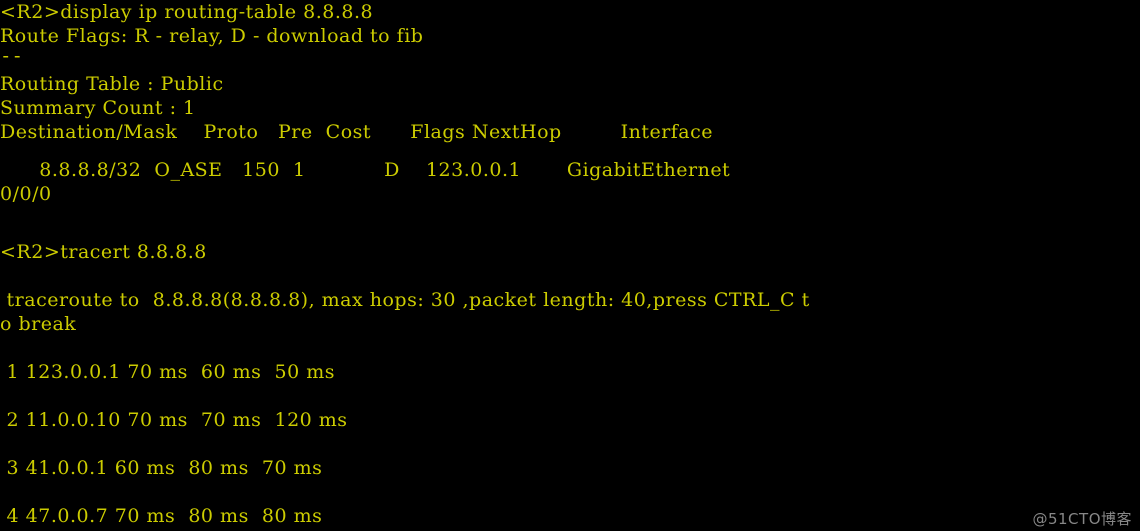 The image size is (1140, 531). Describe the element at coordinates (38, 324) in the screenshot. I see `terminal-line-traceroute-banner-wrap: o break` at that location.